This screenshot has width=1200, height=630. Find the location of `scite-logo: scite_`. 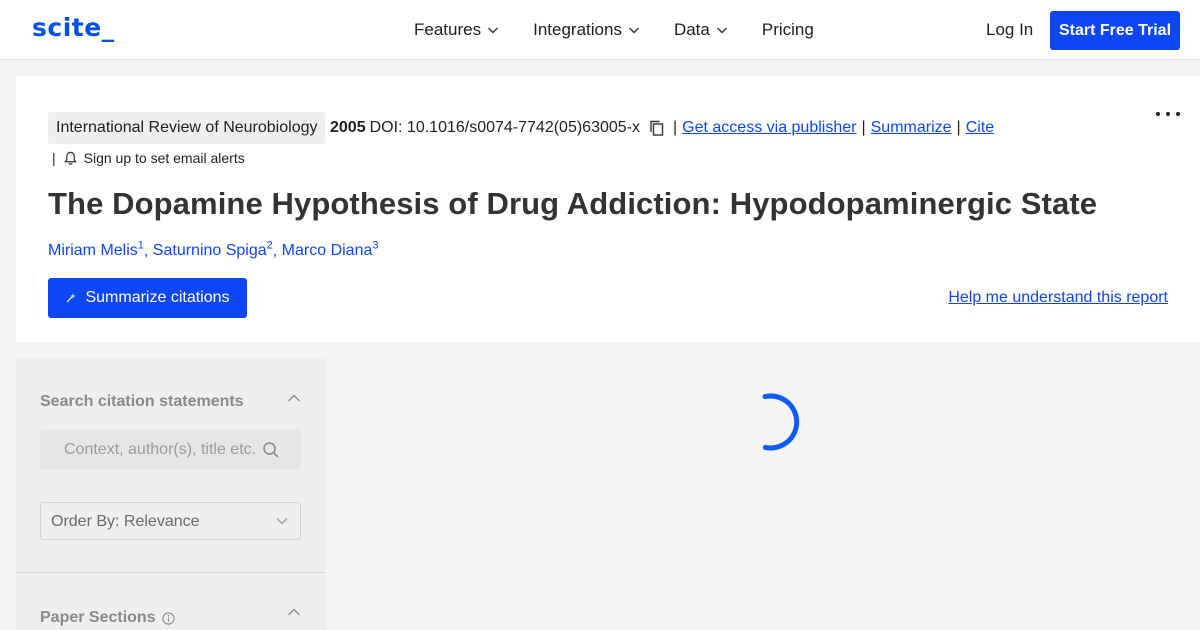

scite-logo: scite_ is located at coordinates (73, 27).